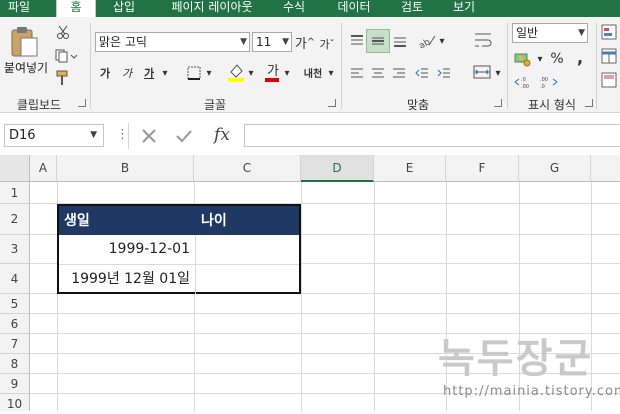 The width and height of the screenshot is (620, 414). I want to click on column-header-g: G, so click(555, 168).